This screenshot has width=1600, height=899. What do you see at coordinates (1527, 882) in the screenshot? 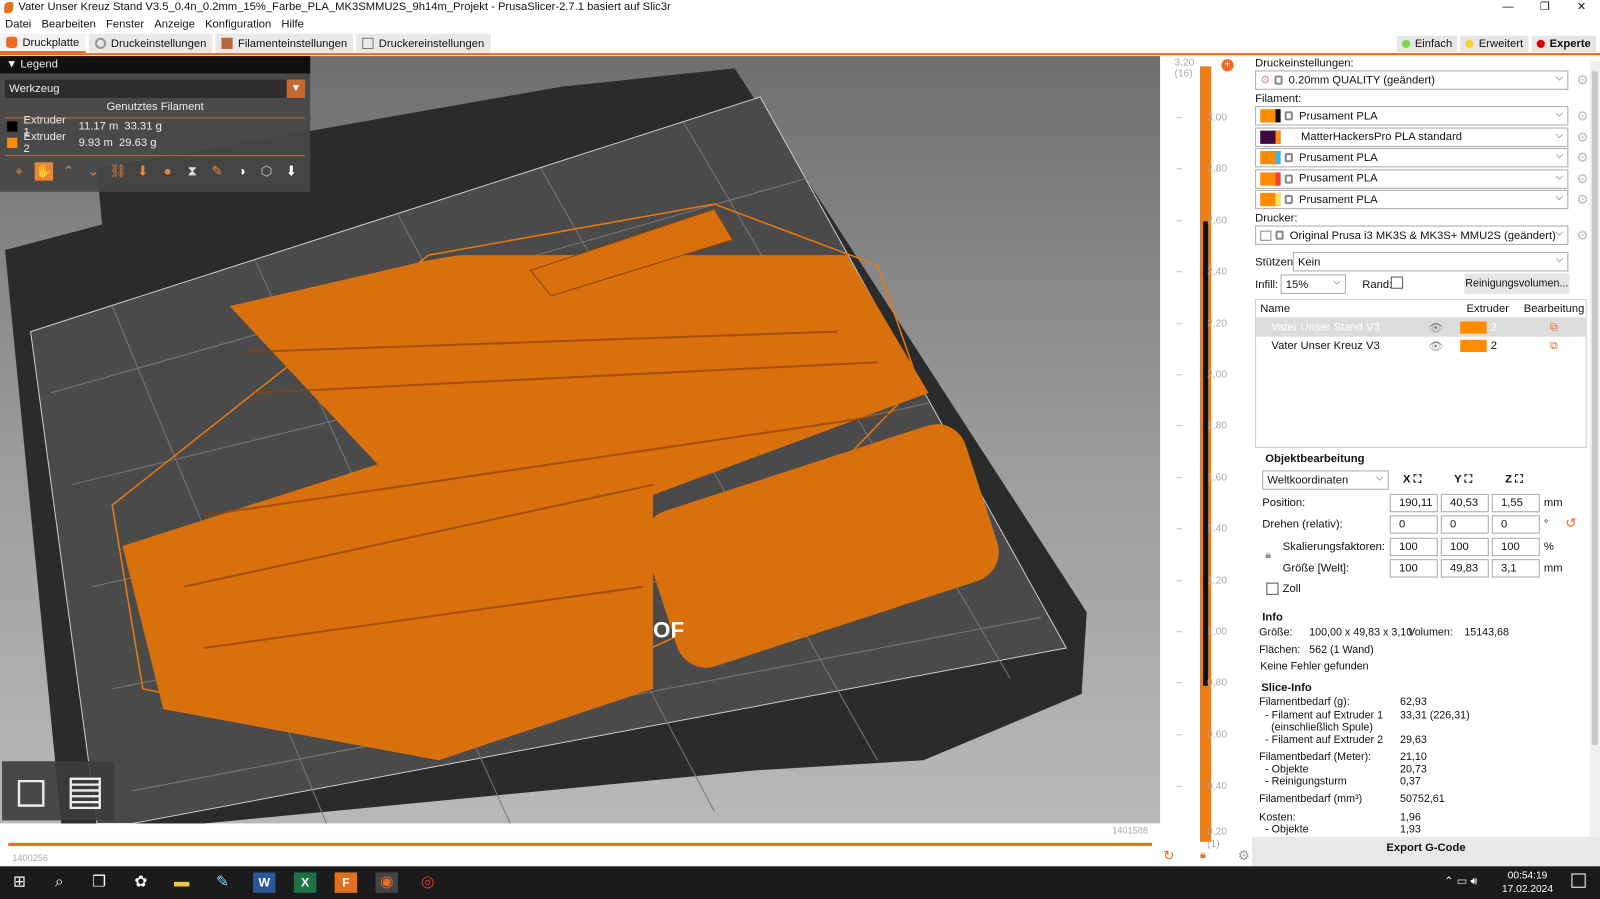
I see `clock: 00:54:19 17.02.2024` at bounding box center [1527, 882].